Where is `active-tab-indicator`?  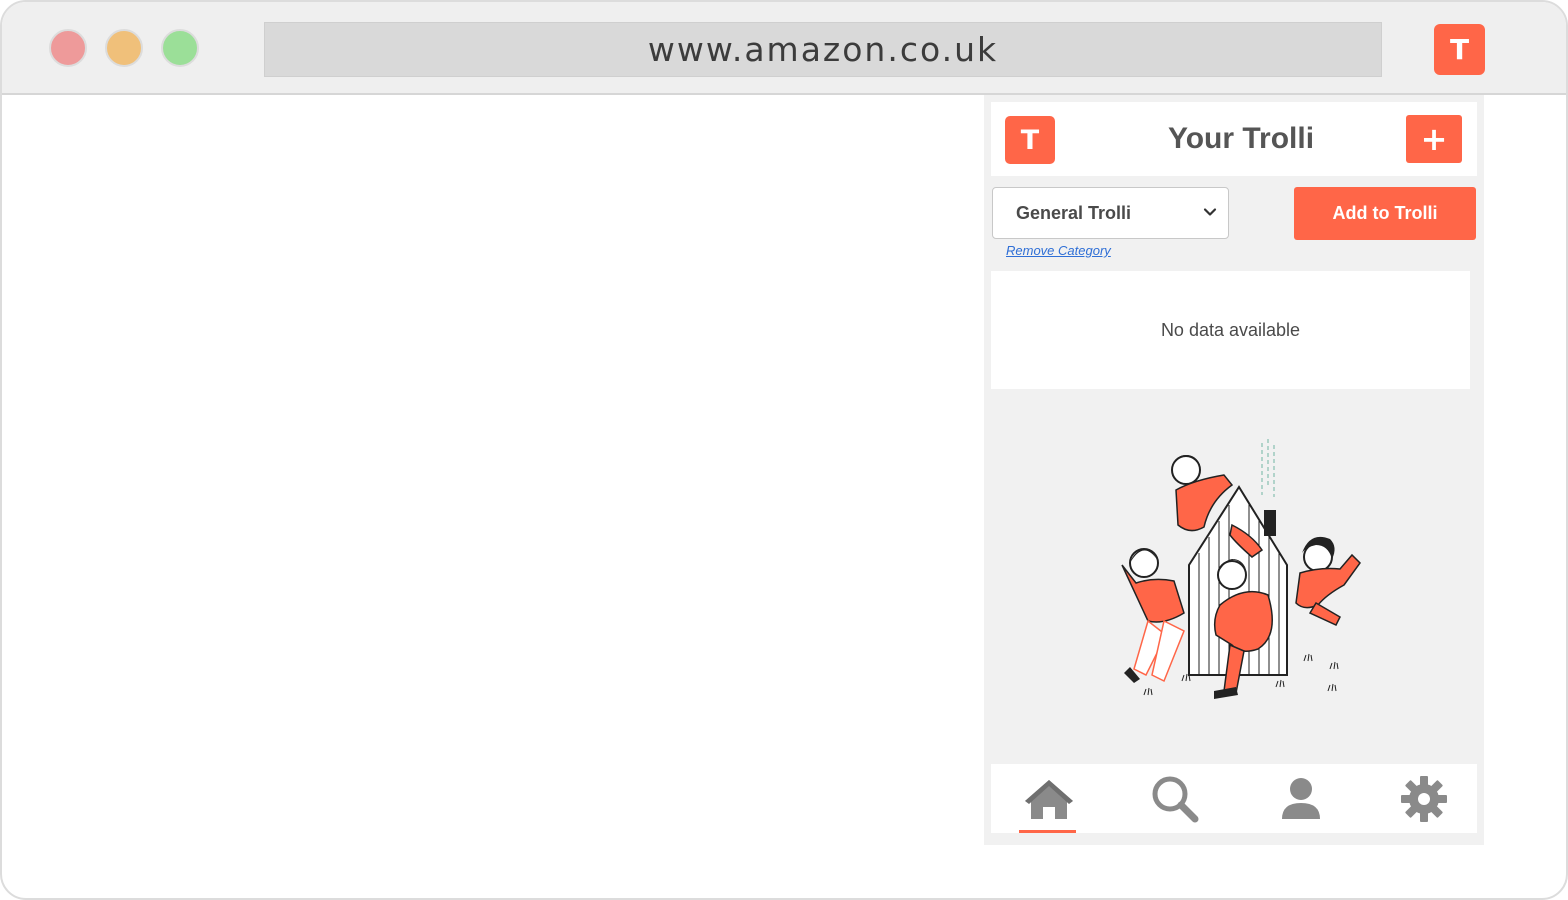 active-tab-indicator is located at coordinates (1047, 831).